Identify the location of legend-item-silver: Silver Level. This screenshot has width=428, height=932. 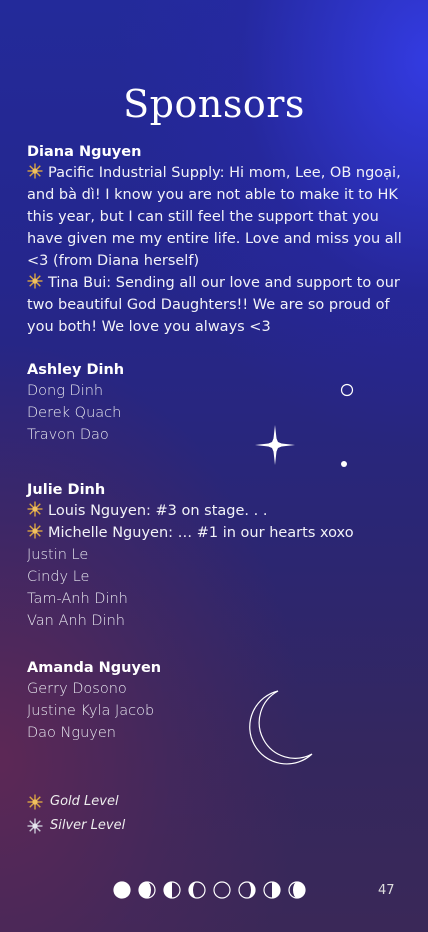
(76, 826).